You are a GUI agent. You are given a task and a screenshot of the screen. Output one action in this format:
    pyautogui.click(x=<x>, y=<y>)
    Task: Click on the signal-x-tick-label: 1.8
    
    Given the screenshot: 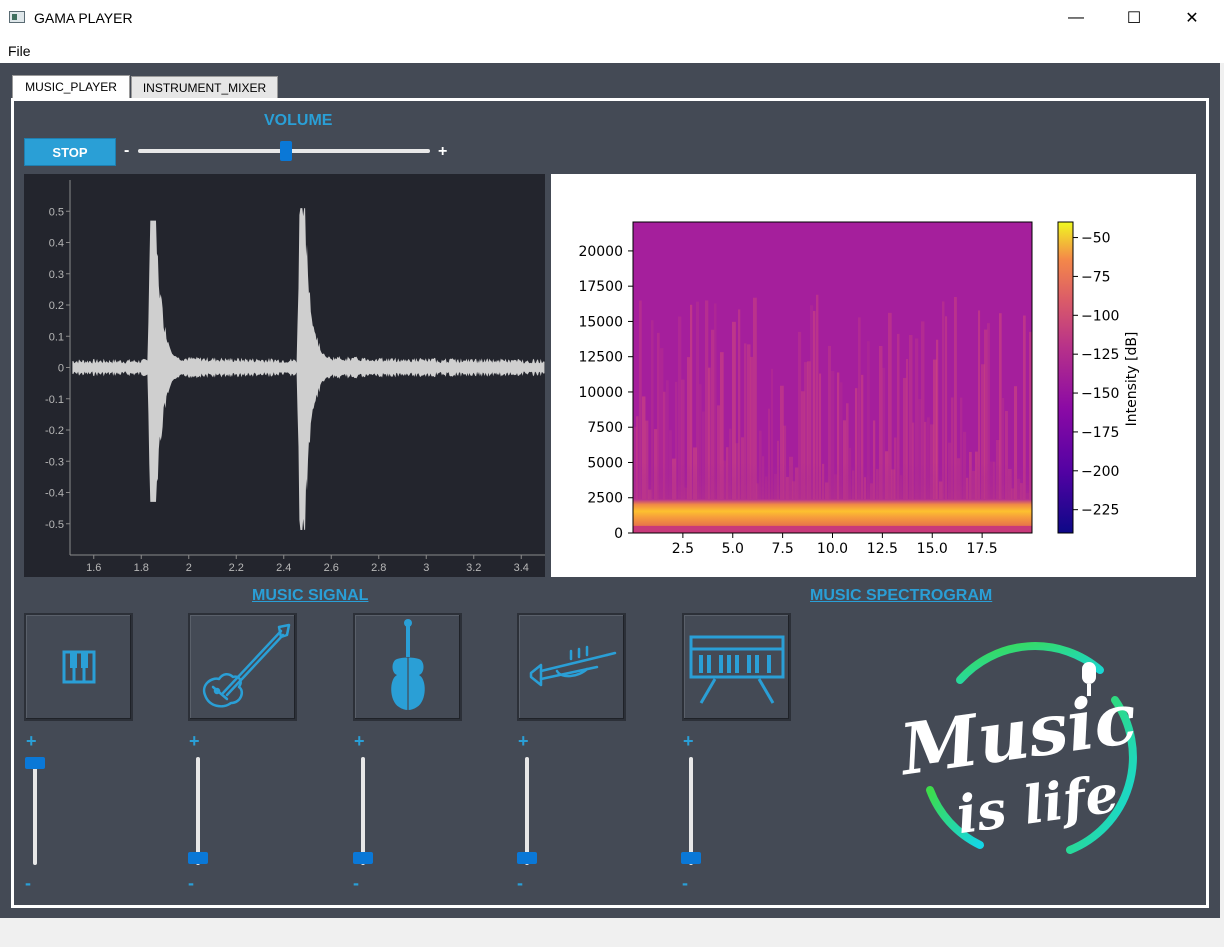 What is the action you would take?
    pyautogui.click(x=141, y=568)
    